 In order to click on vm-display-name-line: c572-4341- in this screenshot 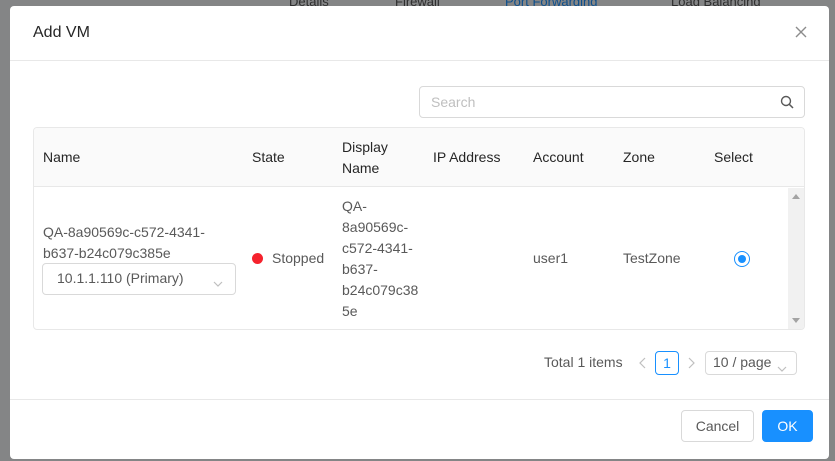, I will do `click(377, 248)`.